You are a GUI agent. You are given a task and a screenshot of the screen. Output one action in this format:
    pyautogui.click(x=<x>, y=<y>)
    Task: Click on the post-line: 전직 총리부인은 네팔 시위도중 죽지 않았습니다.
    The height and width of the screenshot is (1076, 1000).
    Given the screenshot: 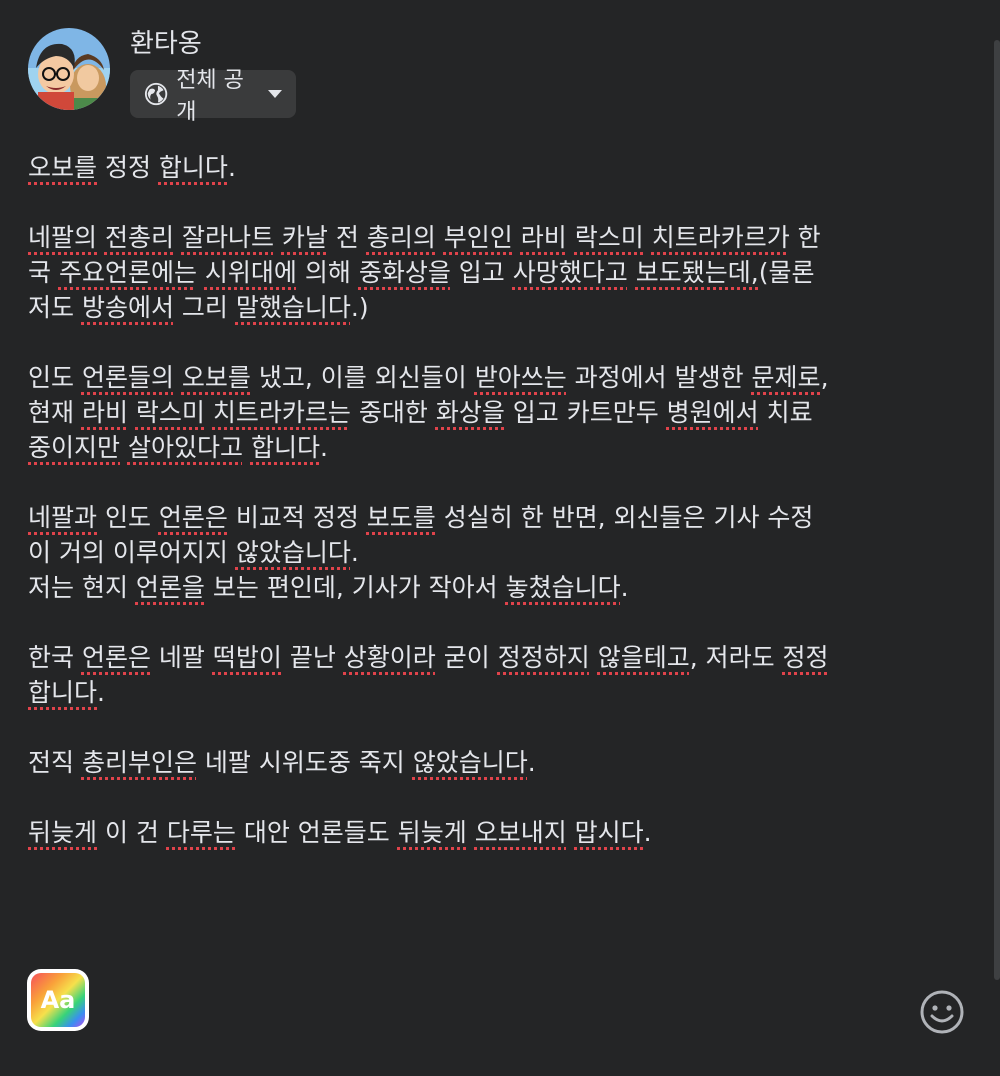 What is the action you would take?
    pyautogui.click(x=282, y=762)
    